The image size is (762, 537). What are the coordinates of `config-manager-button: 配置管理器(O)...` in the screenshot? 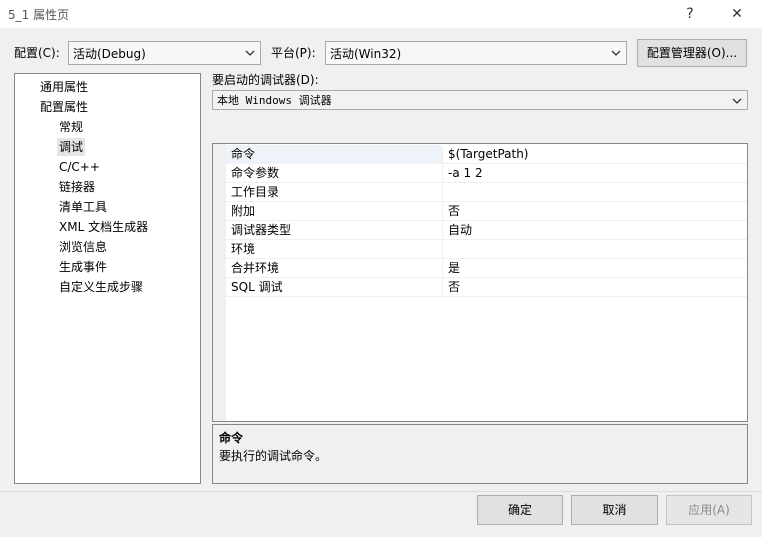 It's located at (692, 53).